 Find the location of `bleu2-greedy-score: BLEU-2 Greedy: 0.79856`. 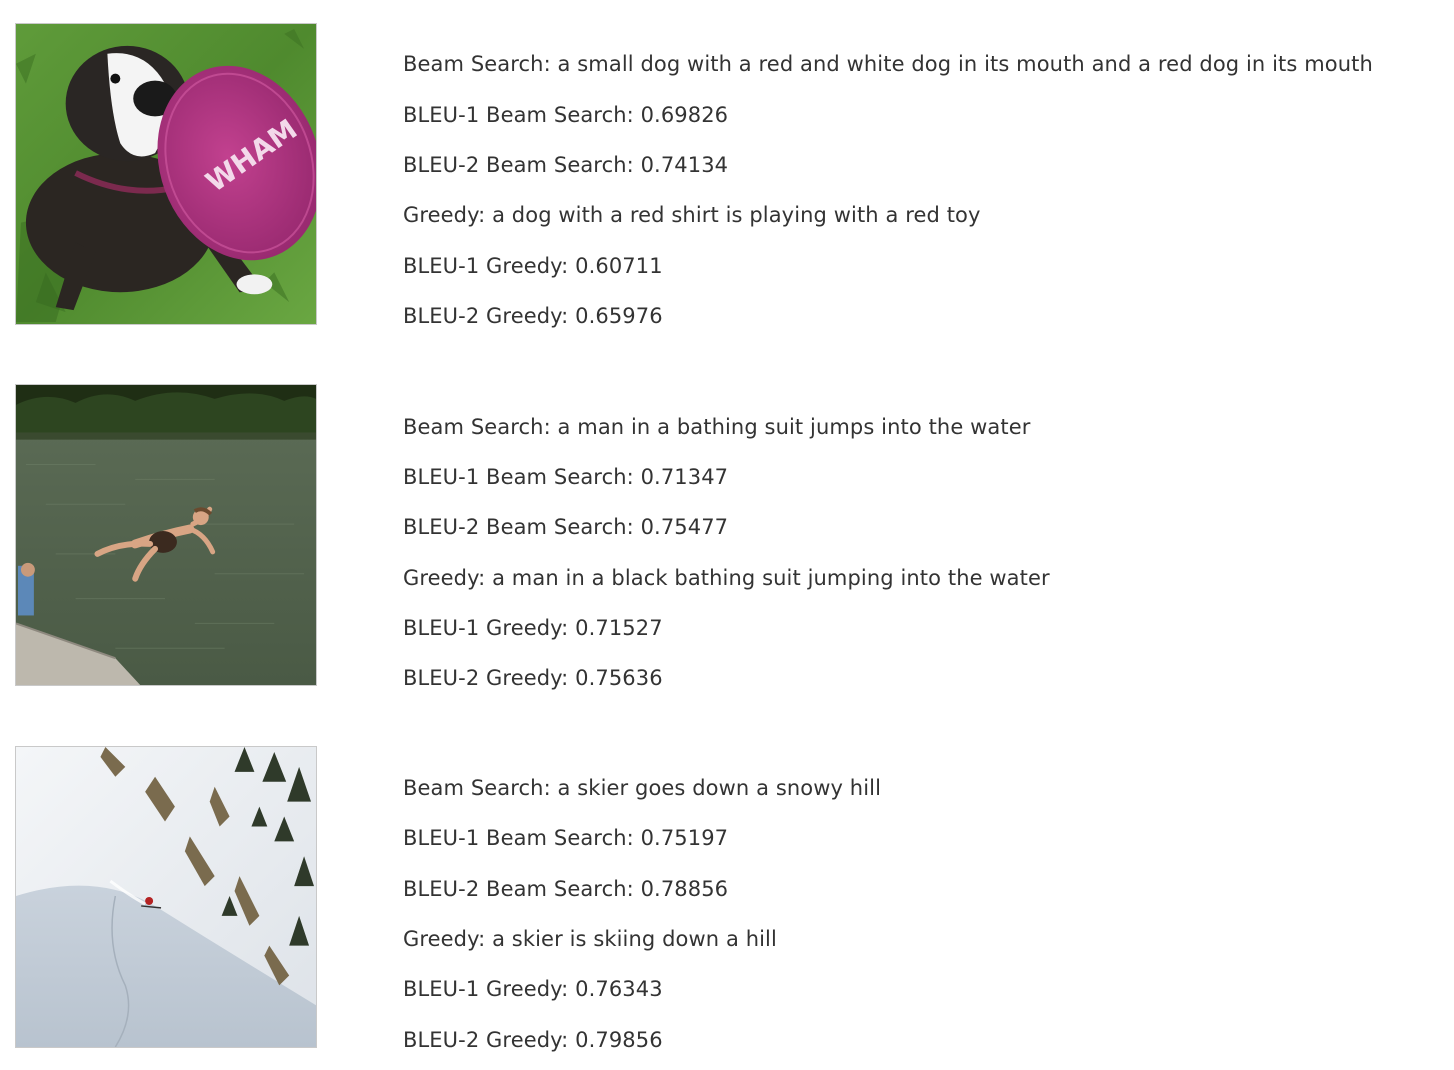

bleu2-greedy-score: BLEU-2 Greedy: 0.79856 is located at coordinates (533, 1040).